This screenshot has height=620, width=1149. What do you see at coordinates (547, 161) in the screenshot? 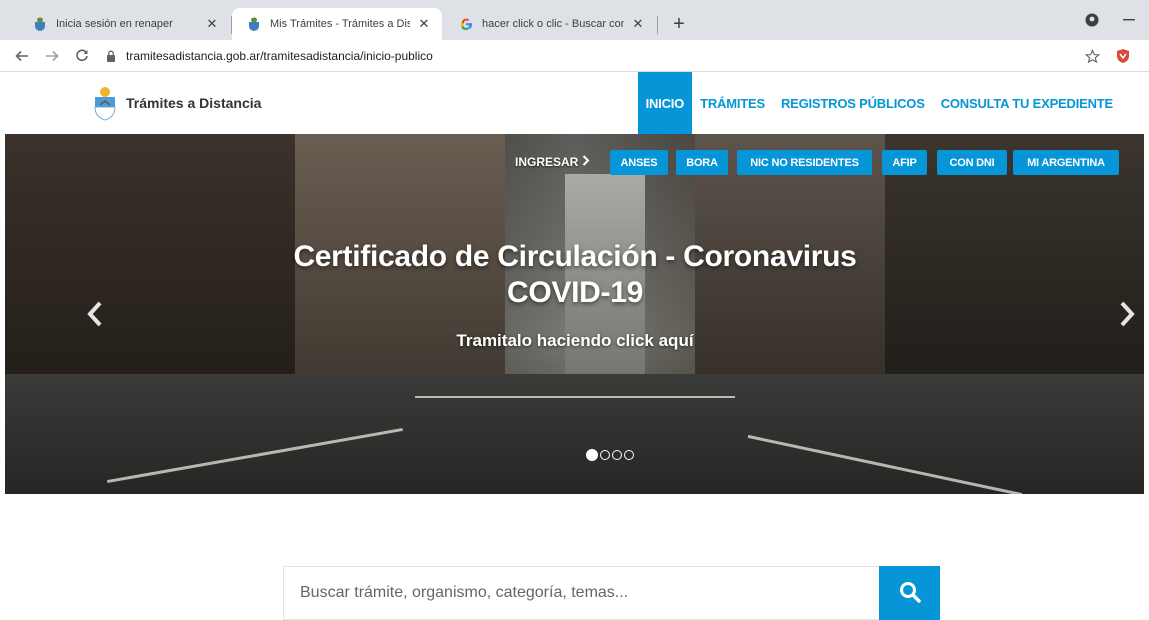
I see `ingresar-text: INGRESAR` at bounding box center [547, 161].